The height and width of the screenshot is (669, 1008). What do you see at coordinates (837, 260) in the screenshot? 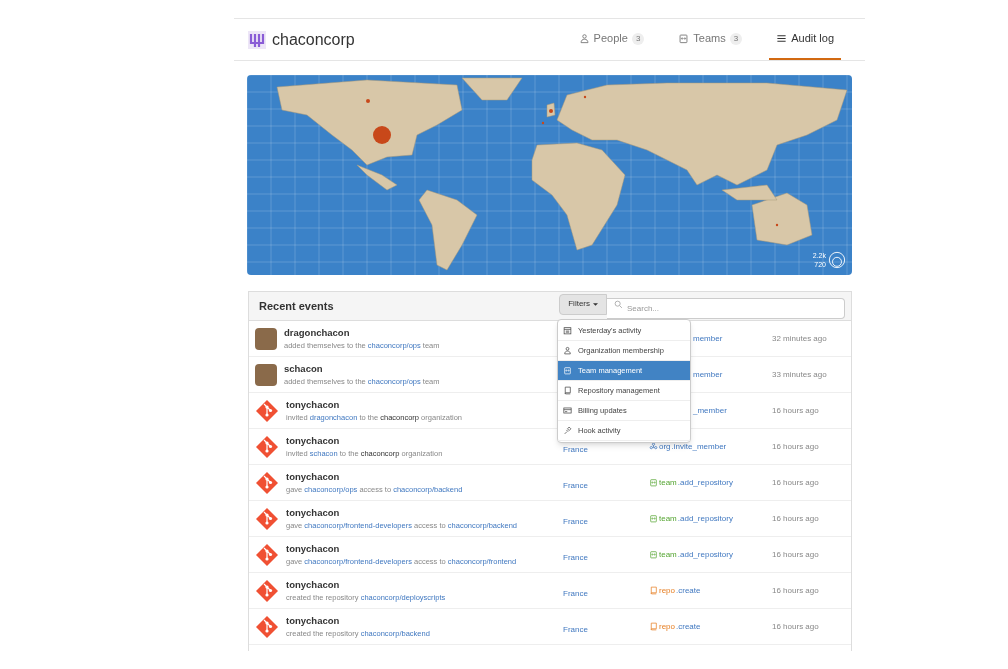
I see `legend-circles-icon` at bounding box center [837, 260].